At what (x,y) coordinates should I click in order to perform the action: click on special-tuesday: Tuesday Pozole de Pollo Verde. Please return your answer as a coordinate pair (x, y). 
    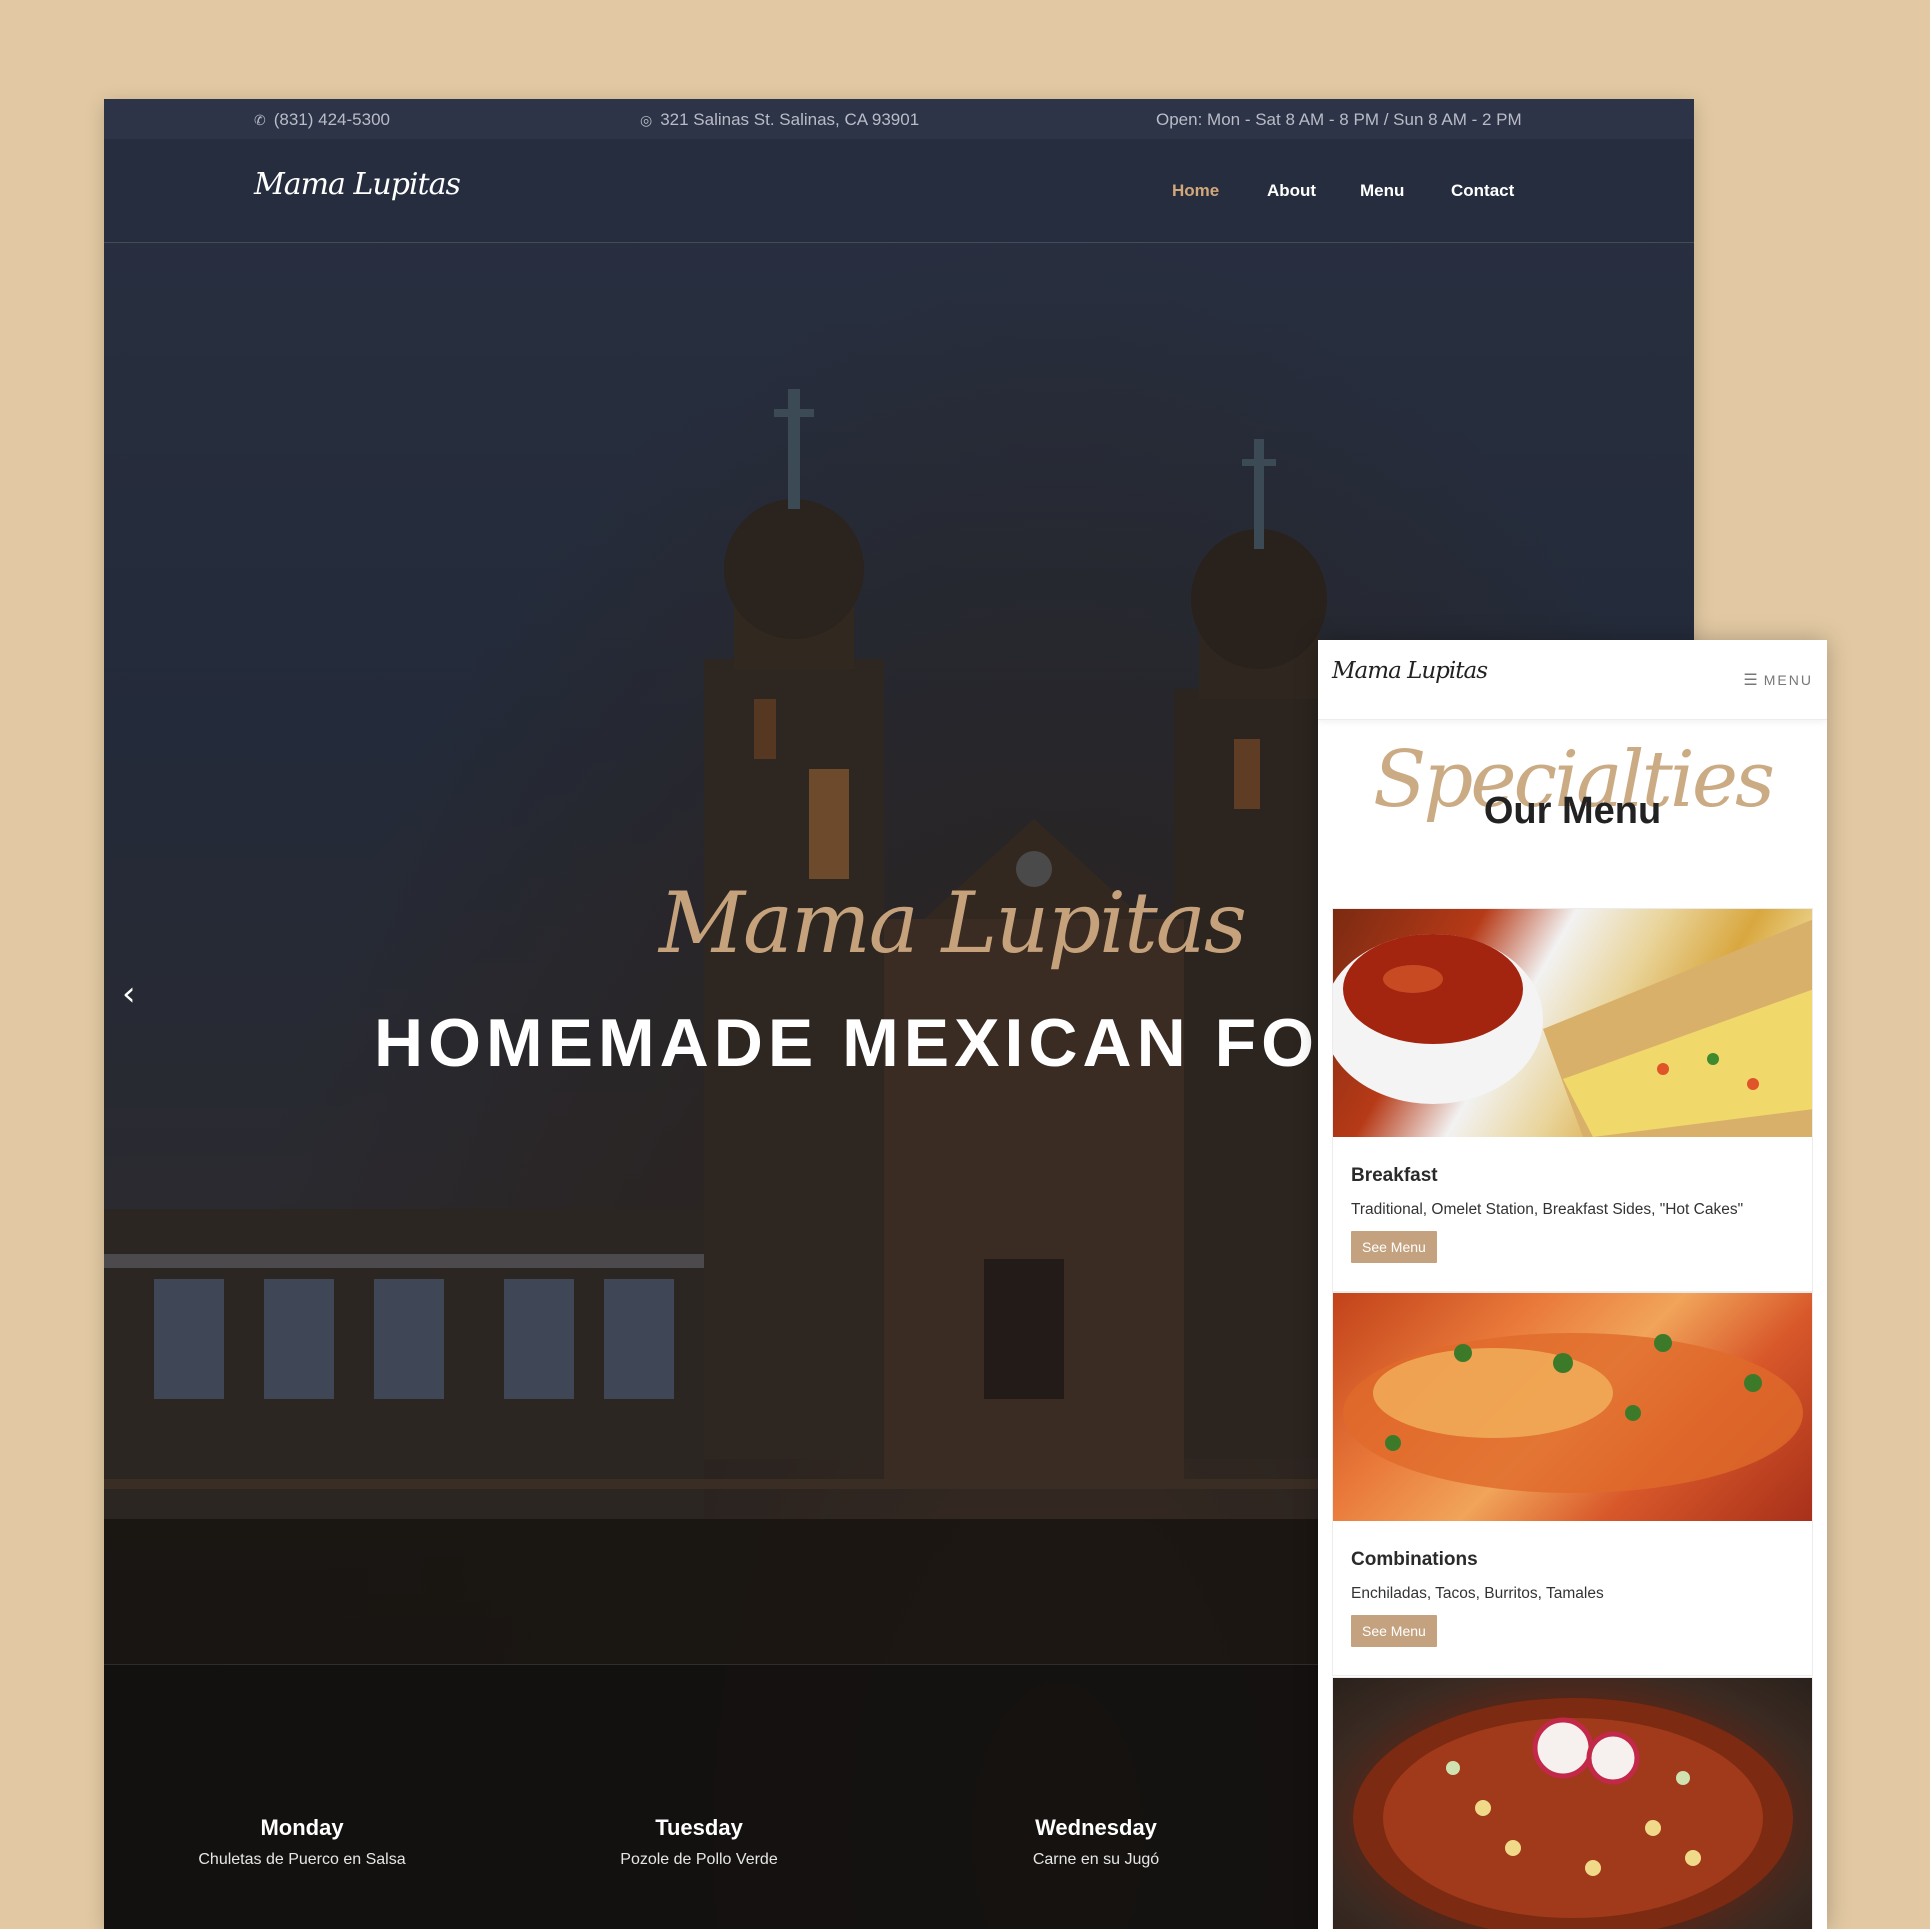
    Looking at the image, I should click on (699, 1842).